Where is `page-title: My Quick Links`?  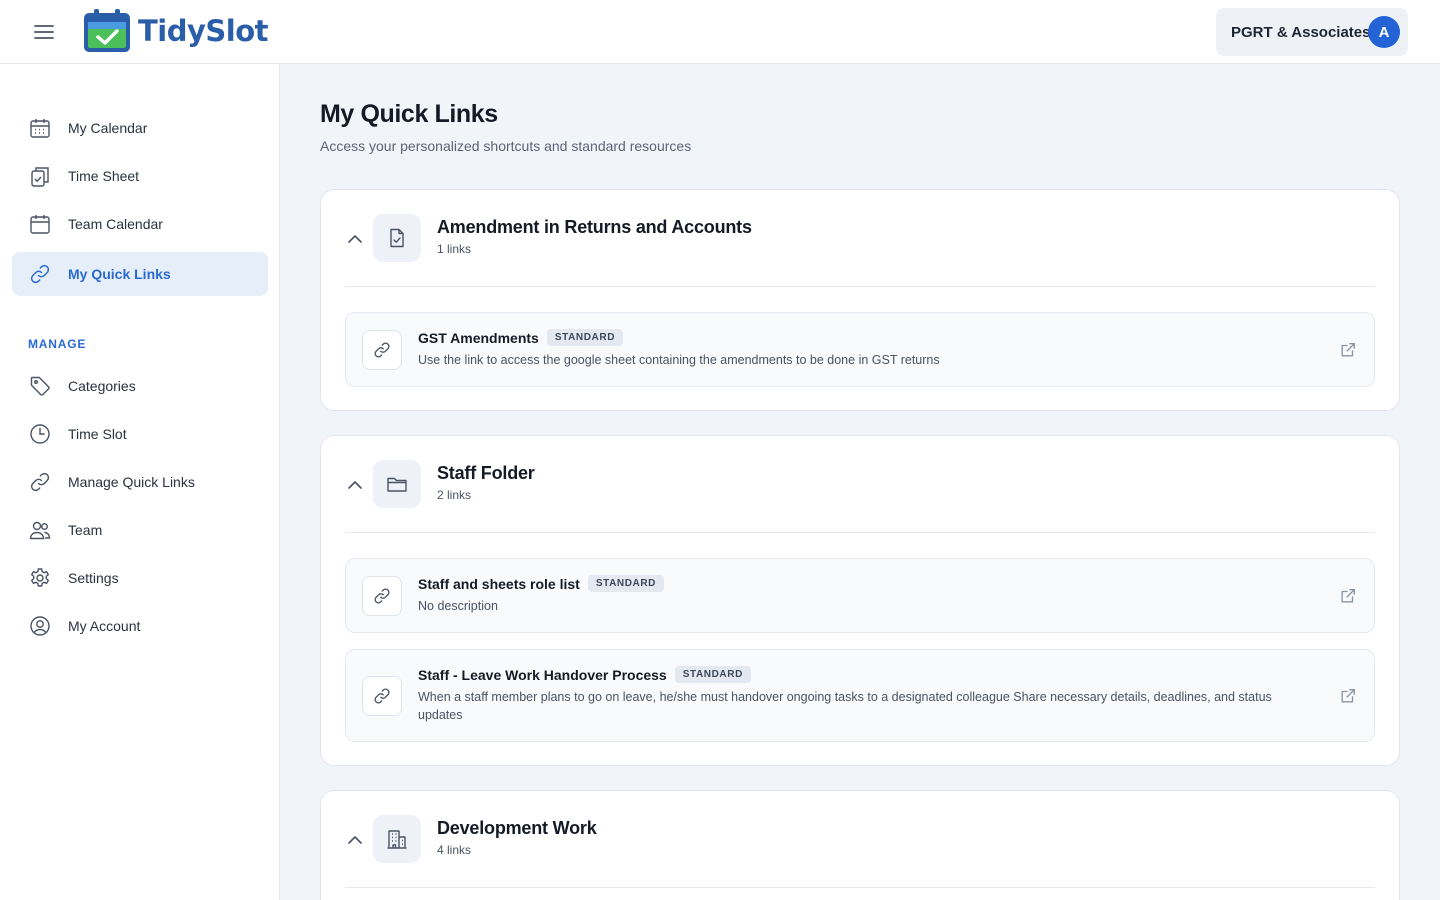 page-title: My Quick Links is located at coordinates (409, 114).